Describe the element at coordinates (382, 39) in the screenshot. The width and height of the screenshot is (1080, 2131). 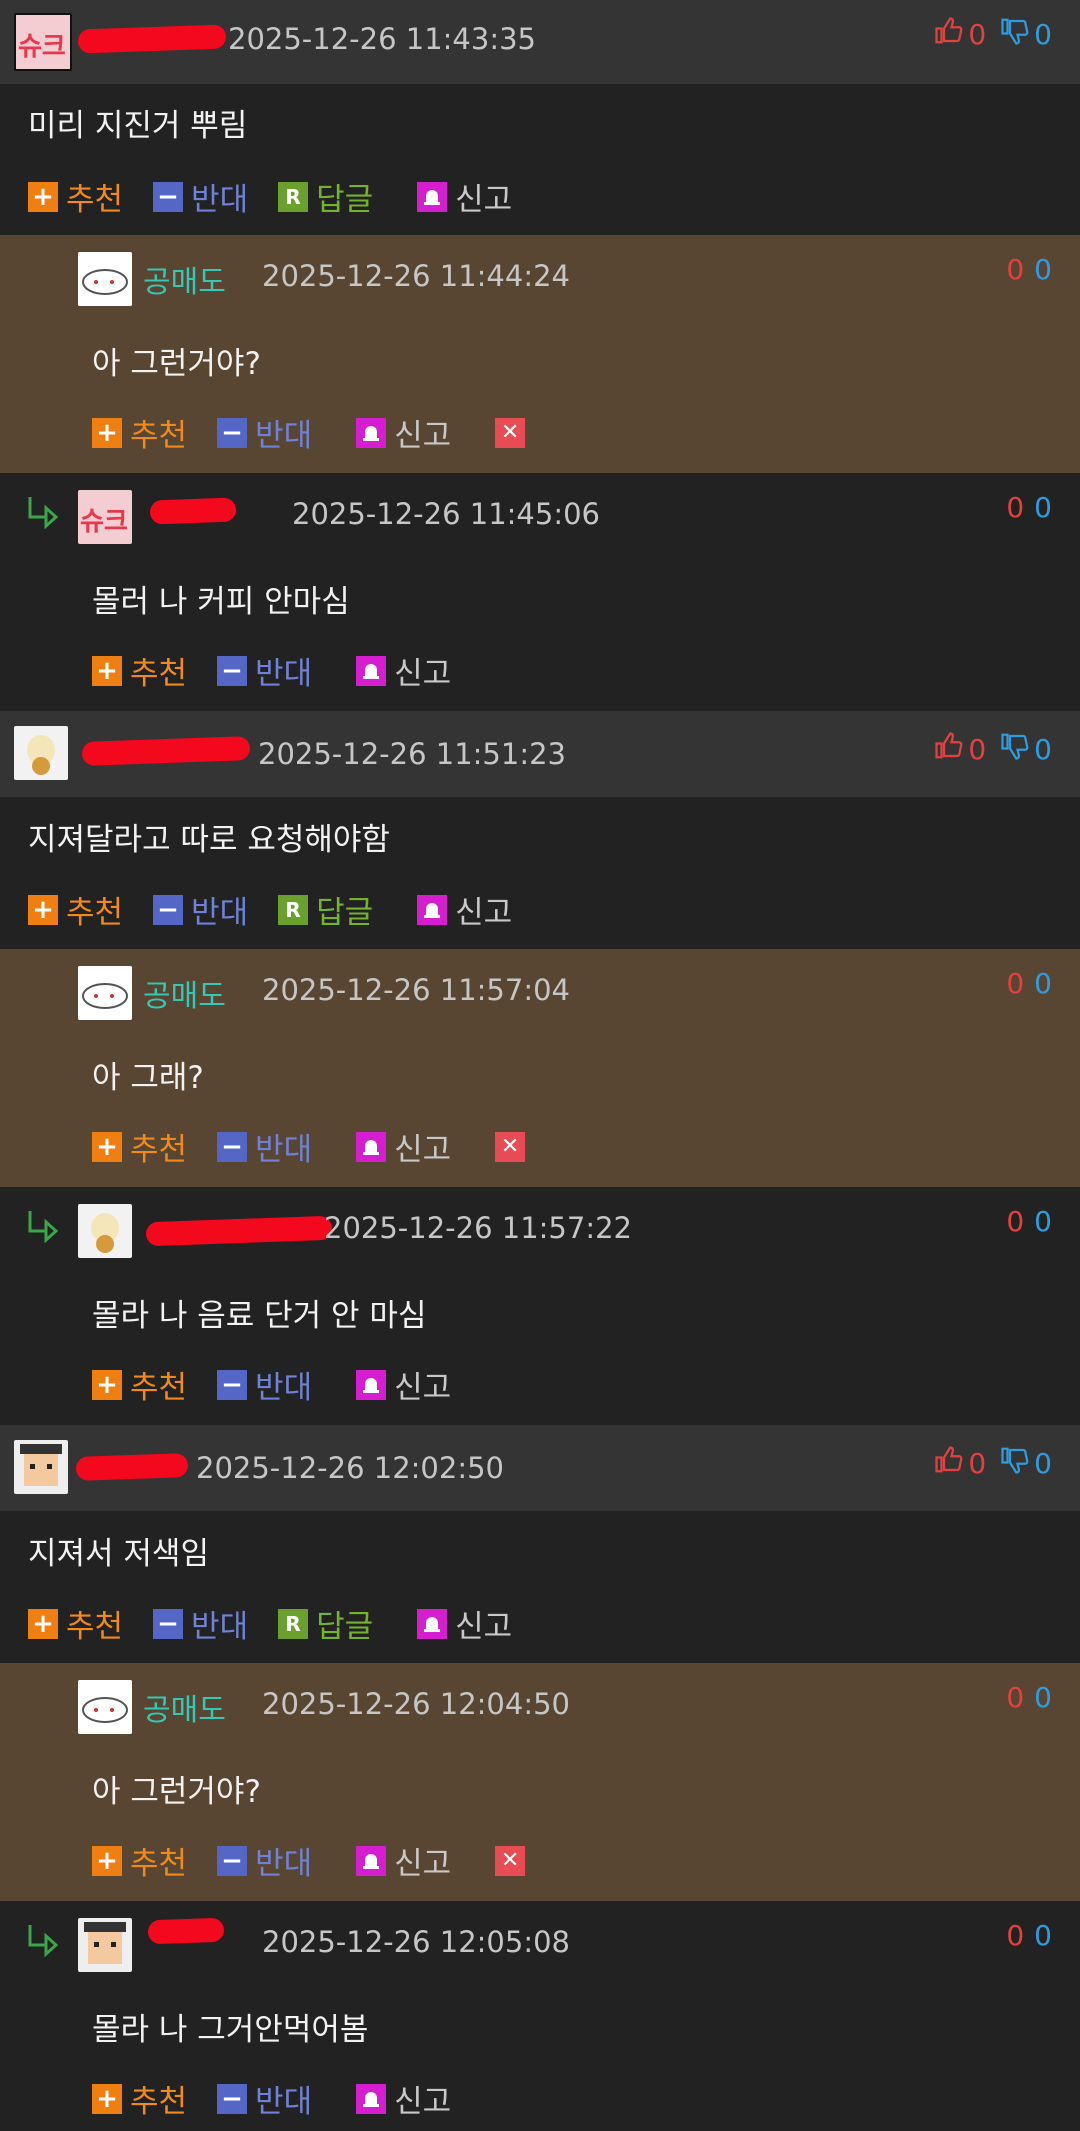
I see `comment-time: 2025-12-26 11:43:35` at that location.